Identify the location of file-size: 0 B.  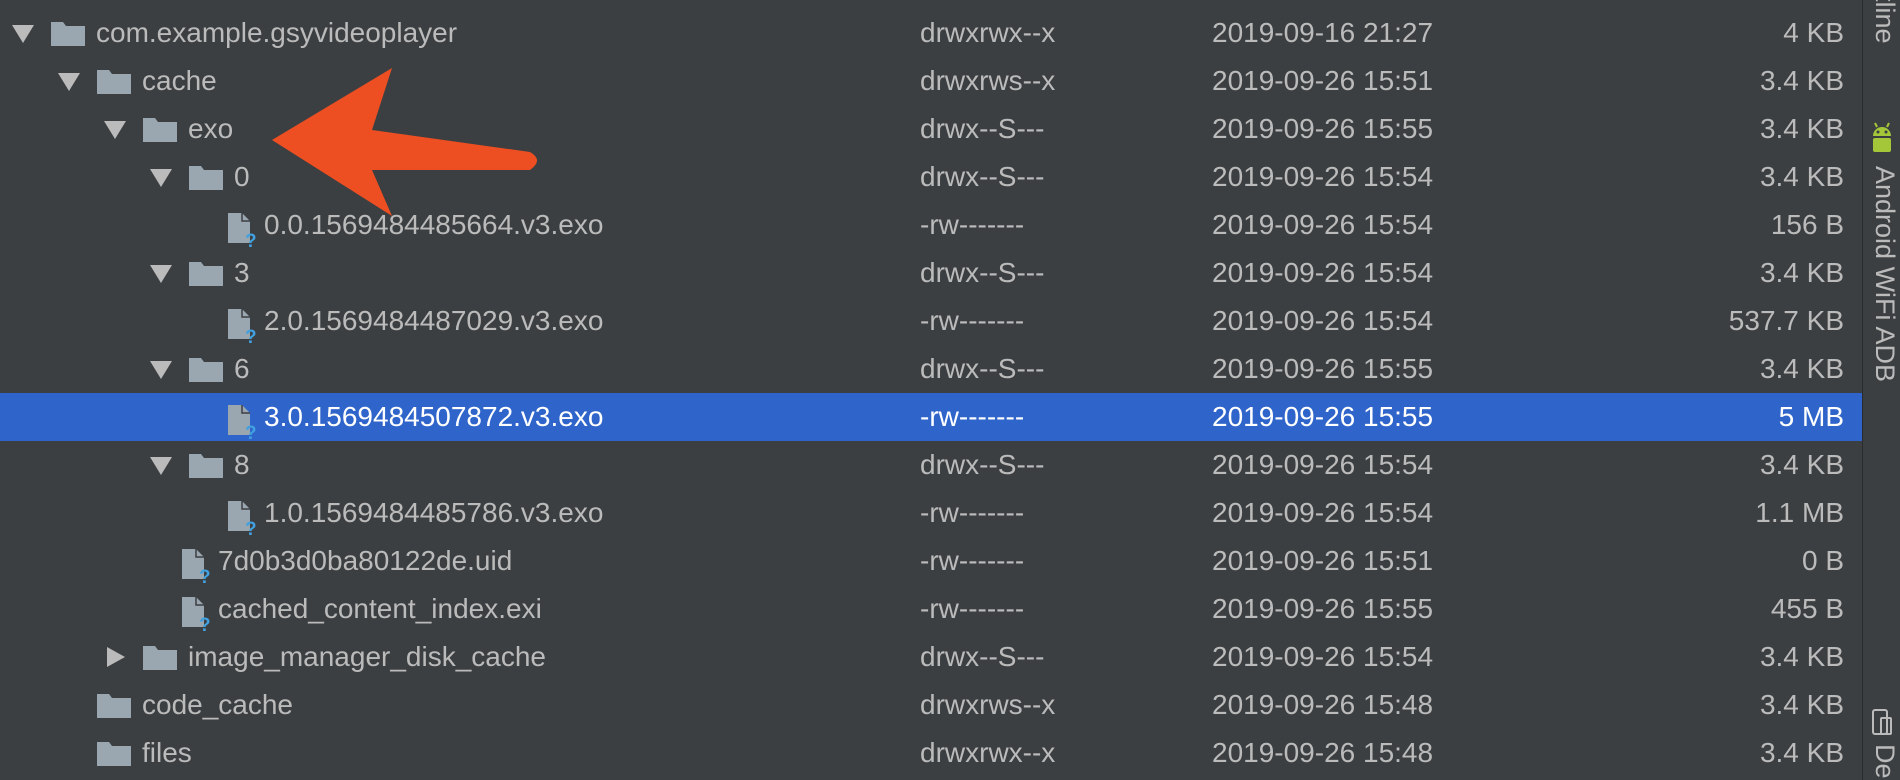
(1822, 560).